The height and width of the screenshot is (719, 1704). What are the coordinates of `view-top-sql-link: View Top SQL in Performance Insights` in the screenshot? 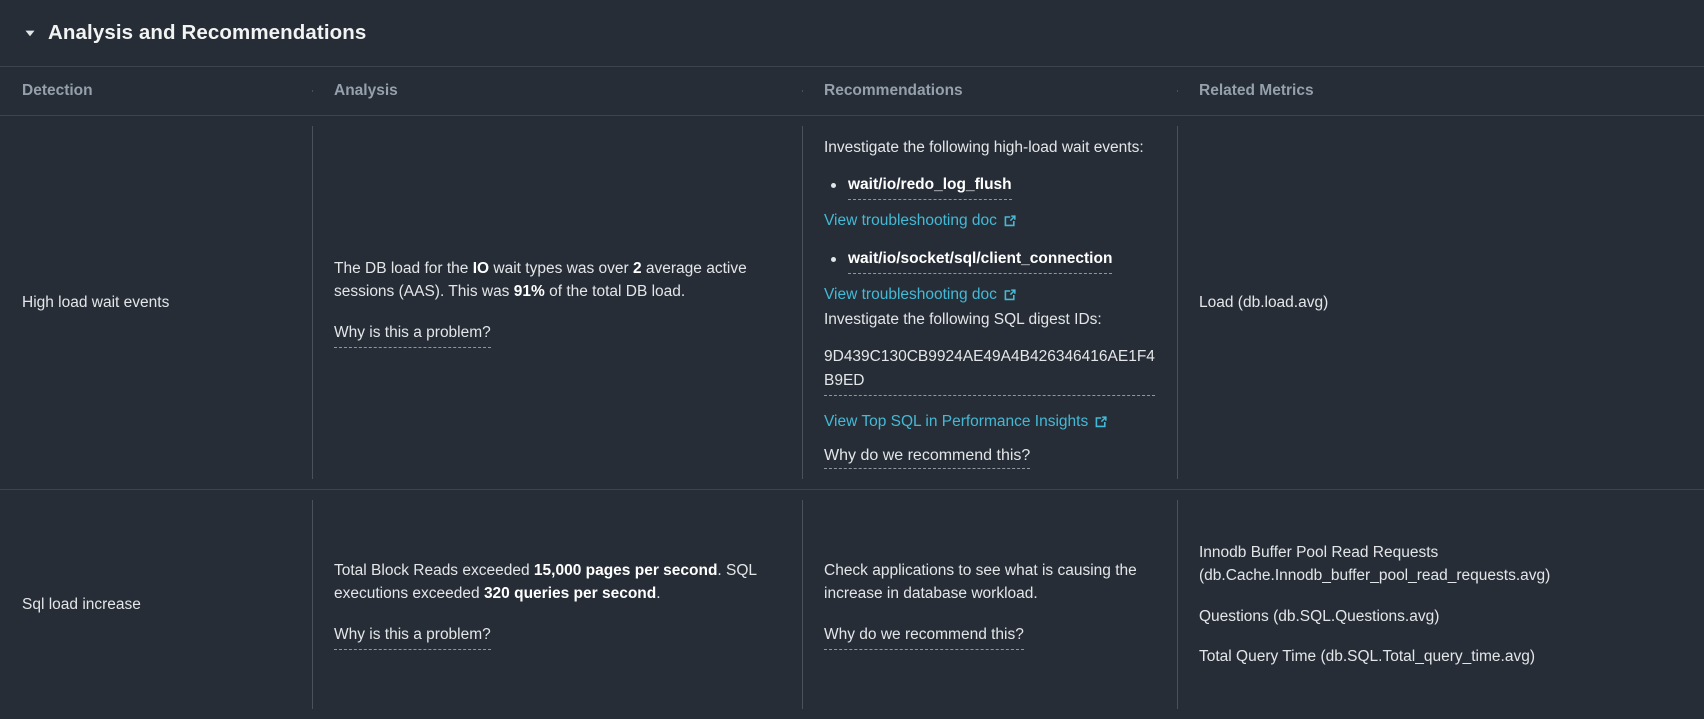 It's located at (966, 421).